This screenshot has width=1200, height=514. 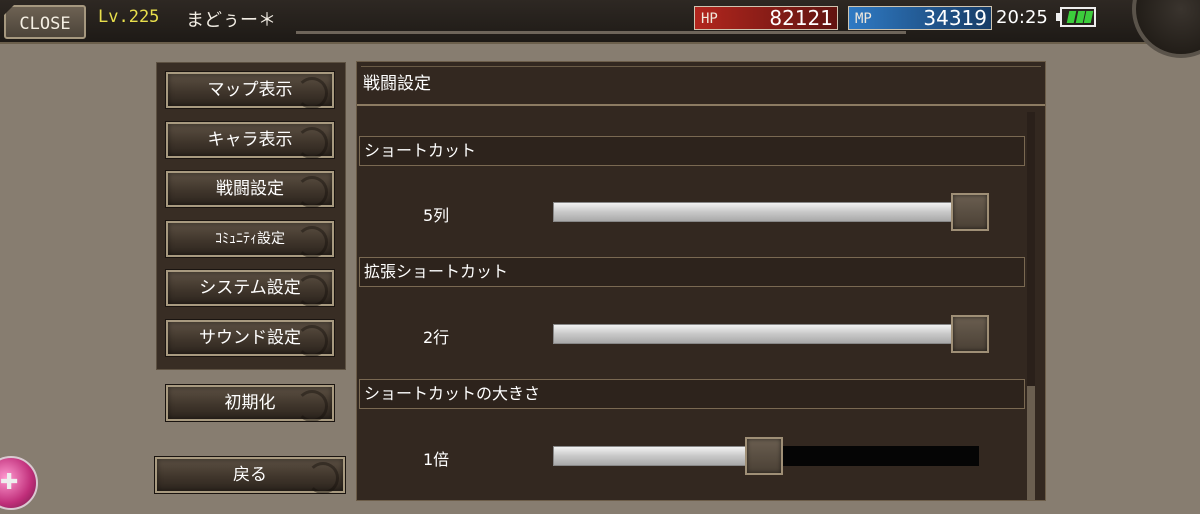 What do you see at coordinates (250, 338) in the screenshot?
I see `menu-sound-settings: サウンド設定` at bounding box center [250, 338].